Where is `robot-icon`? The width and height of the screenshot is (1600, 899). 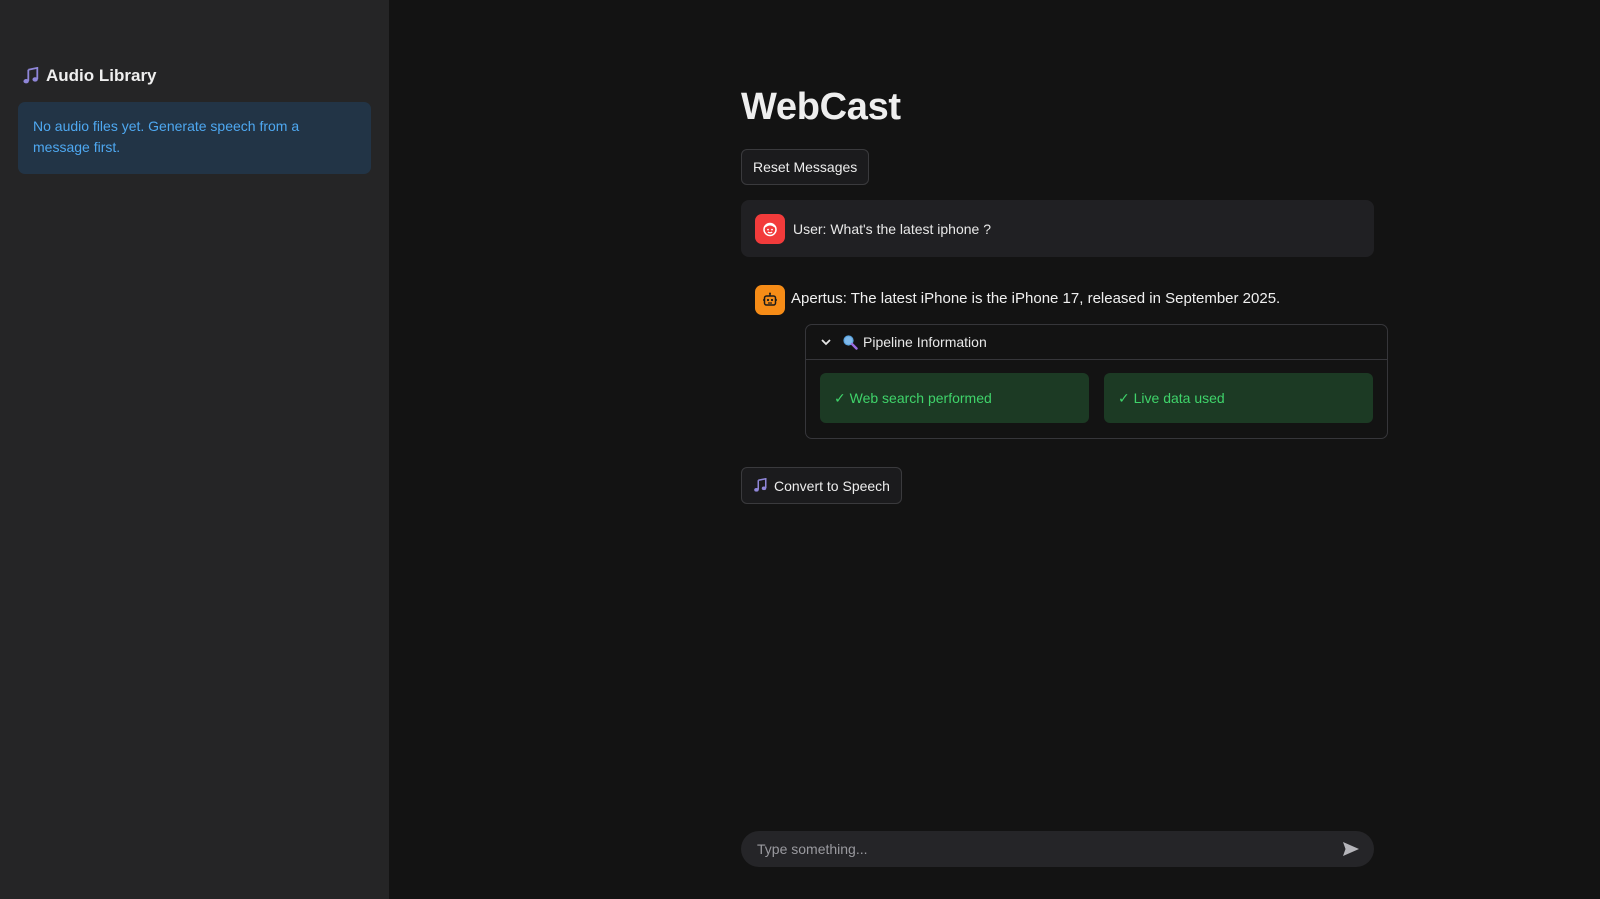 robot-icon is located at coordinates (770, 299).